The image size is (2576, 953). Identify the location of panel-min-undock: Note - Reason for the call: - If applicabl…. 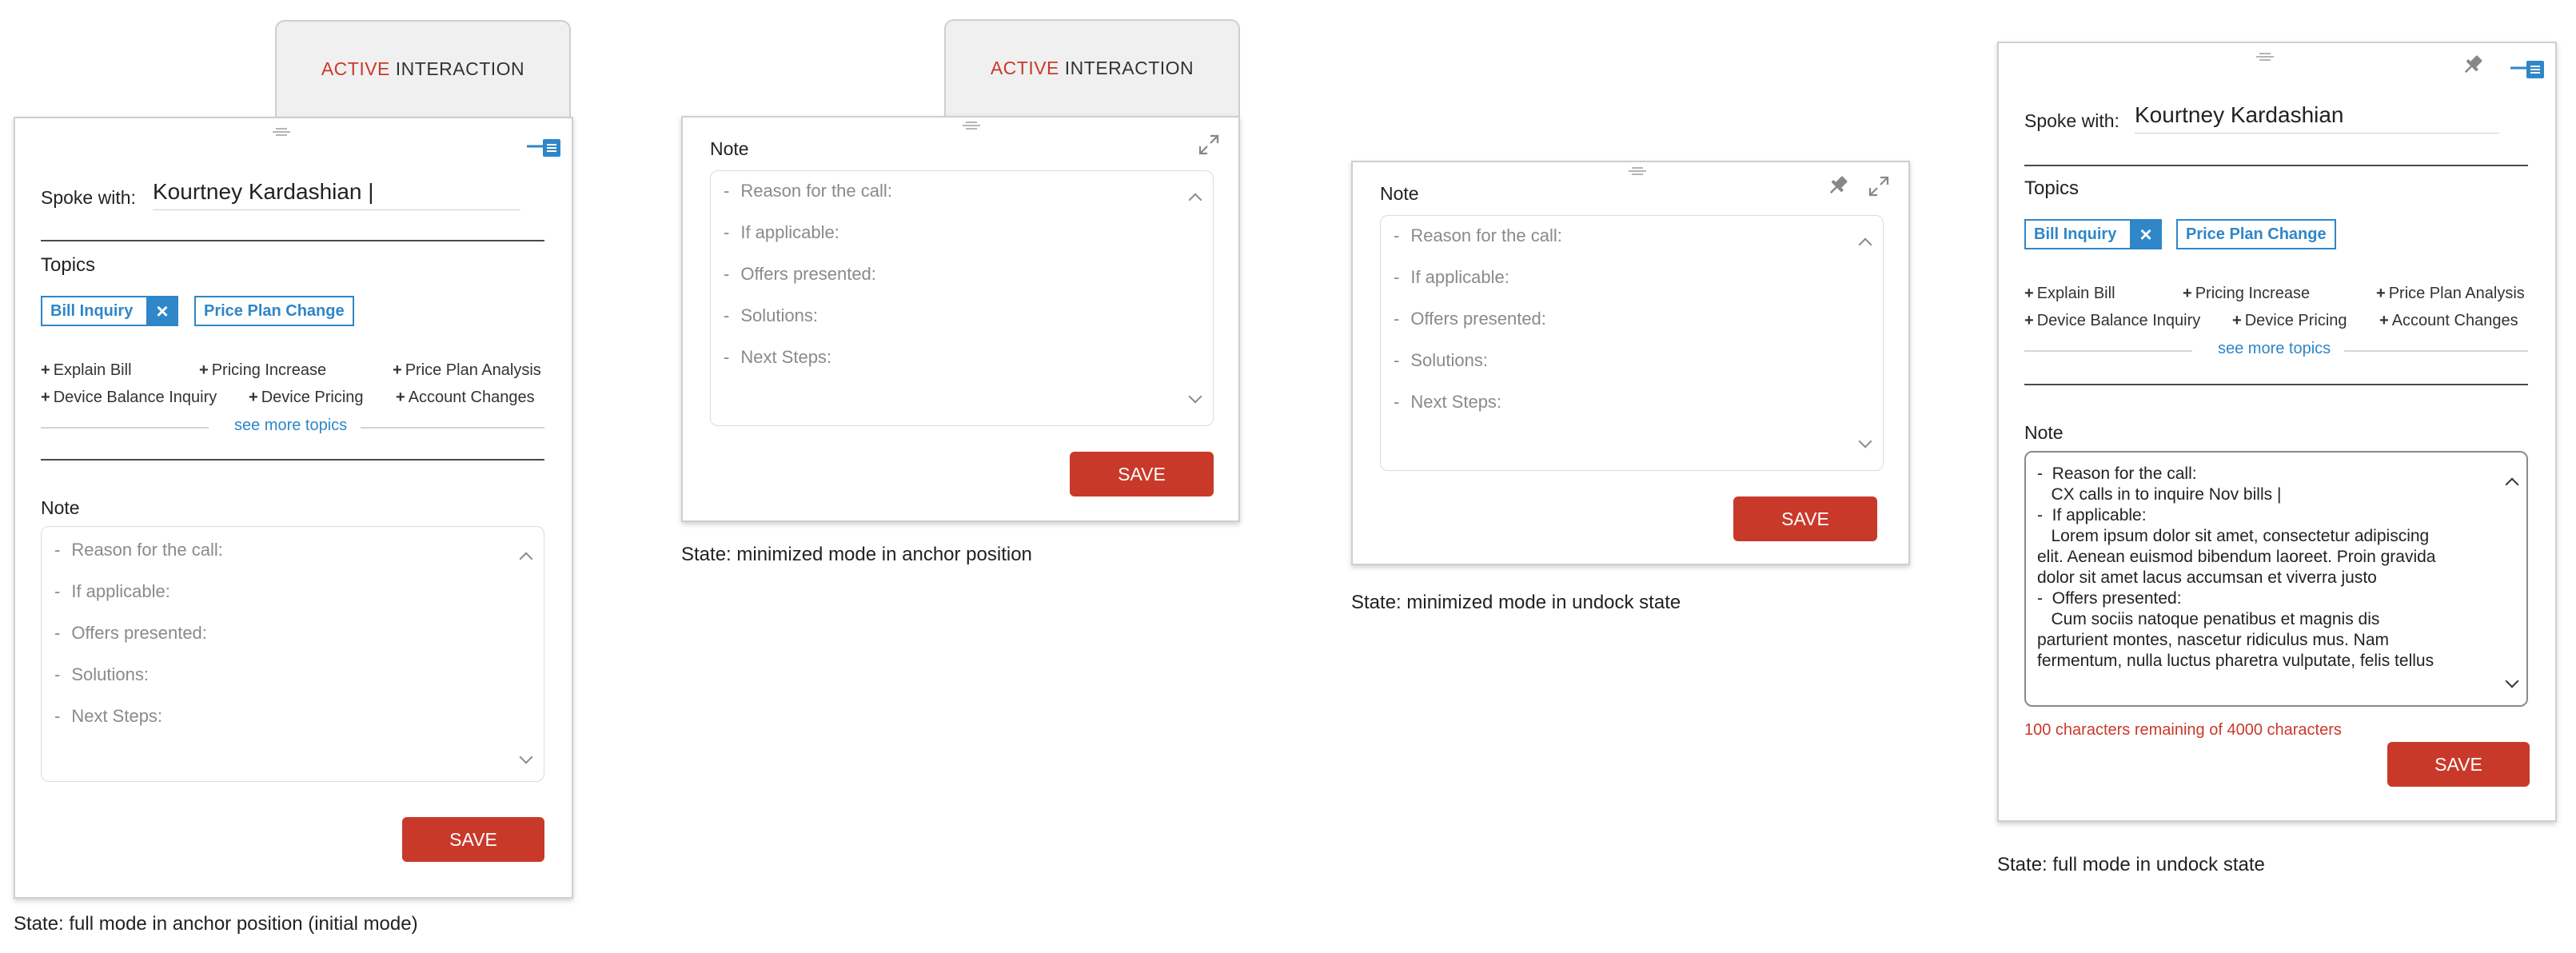
(1630, 363).